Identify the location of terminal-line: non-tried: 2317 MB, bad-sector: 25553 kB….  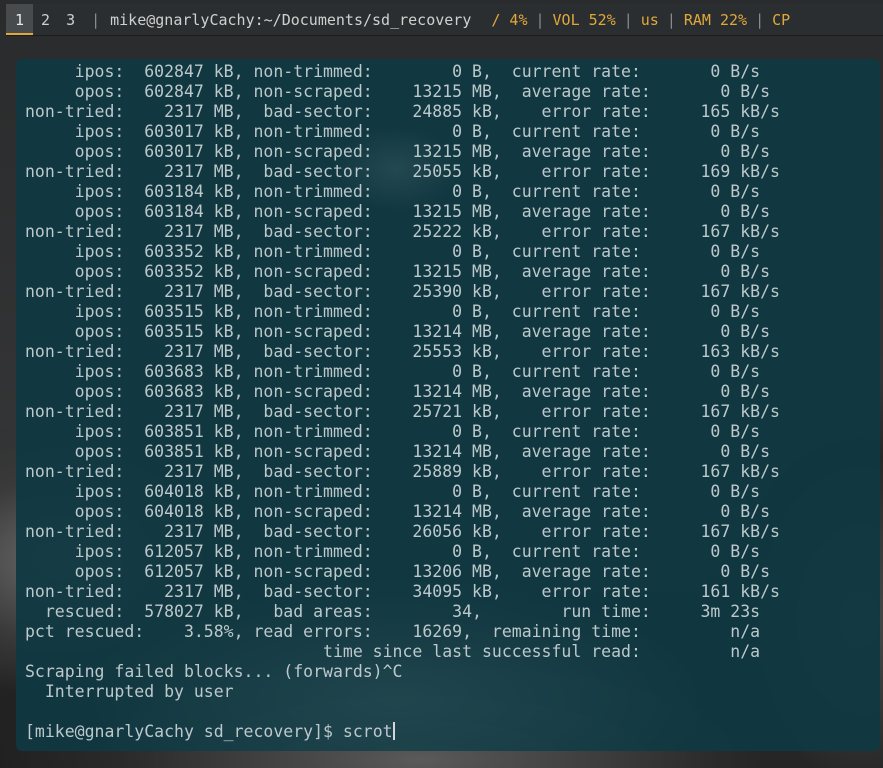
(402, 351).